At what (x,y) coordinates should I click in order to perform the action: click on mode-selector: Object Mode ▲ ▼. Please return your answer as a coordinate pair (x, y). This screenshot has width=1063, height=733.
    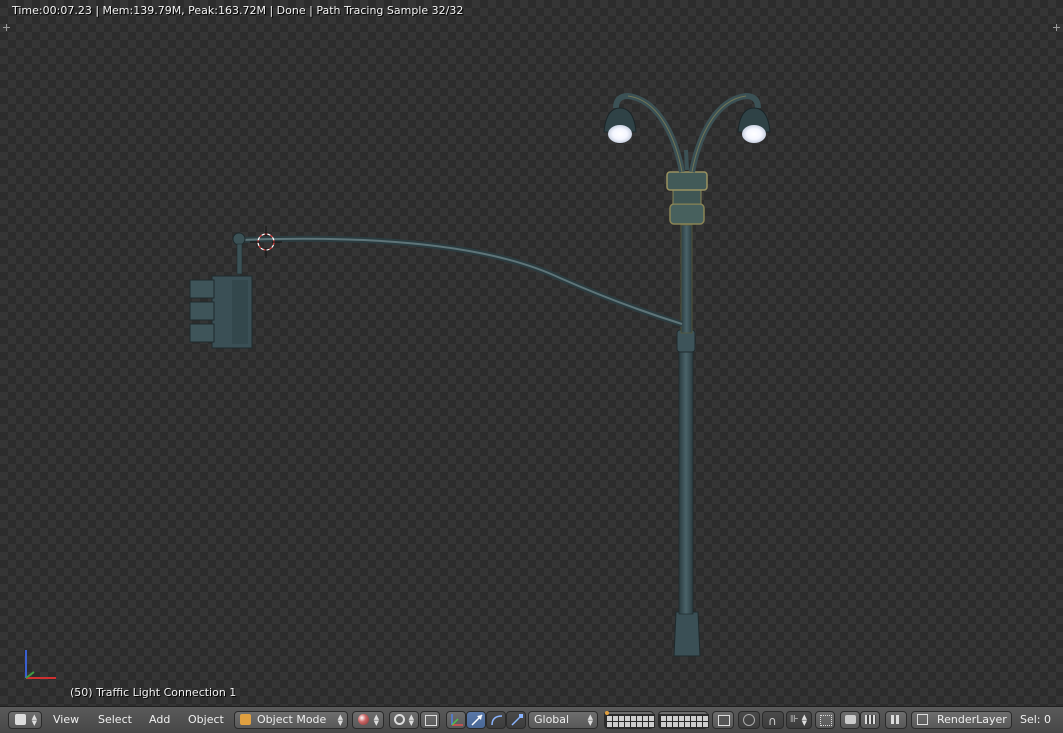
    Looking at the image, I should click on (291, 720).